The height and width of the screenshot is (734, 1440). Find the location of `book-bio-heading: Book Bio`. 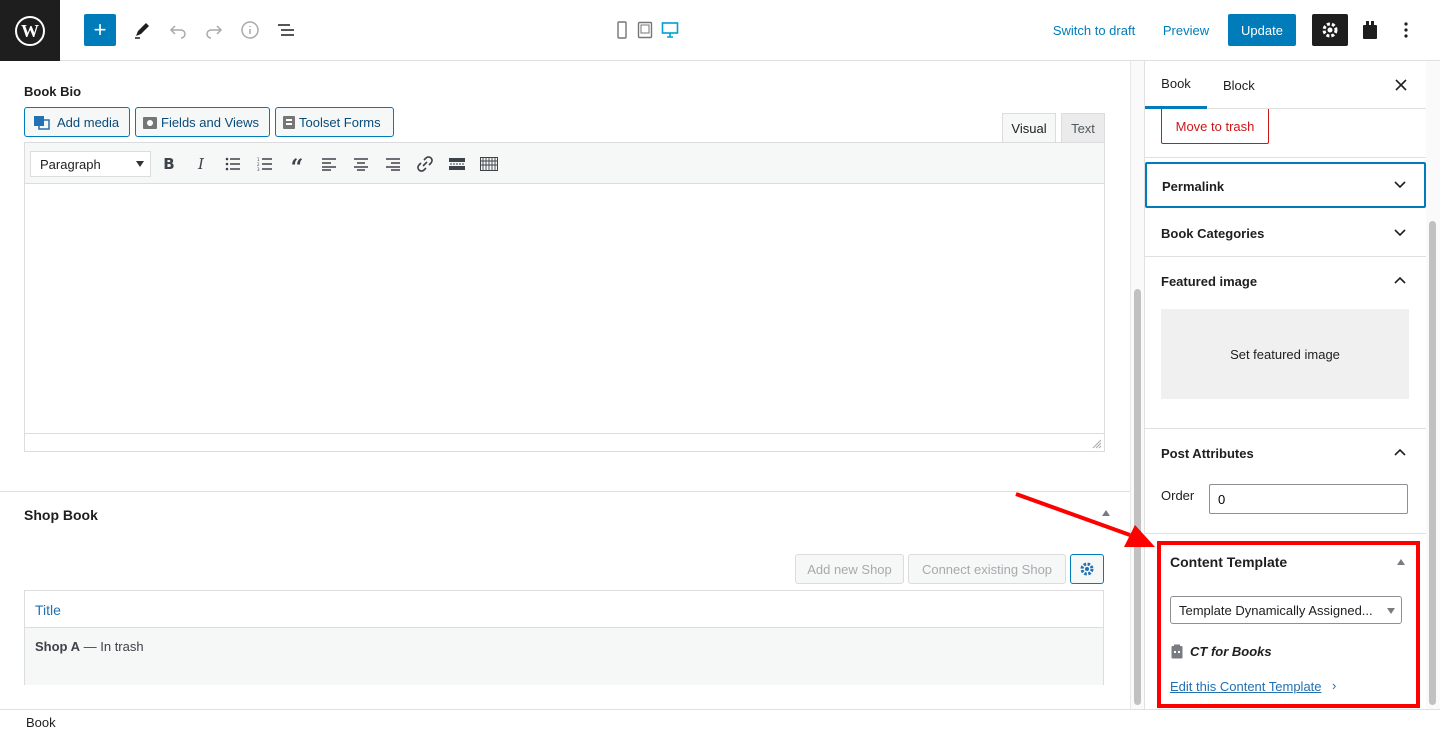

book-bio-heading: Book Bio is located at coordinates (53, 91).